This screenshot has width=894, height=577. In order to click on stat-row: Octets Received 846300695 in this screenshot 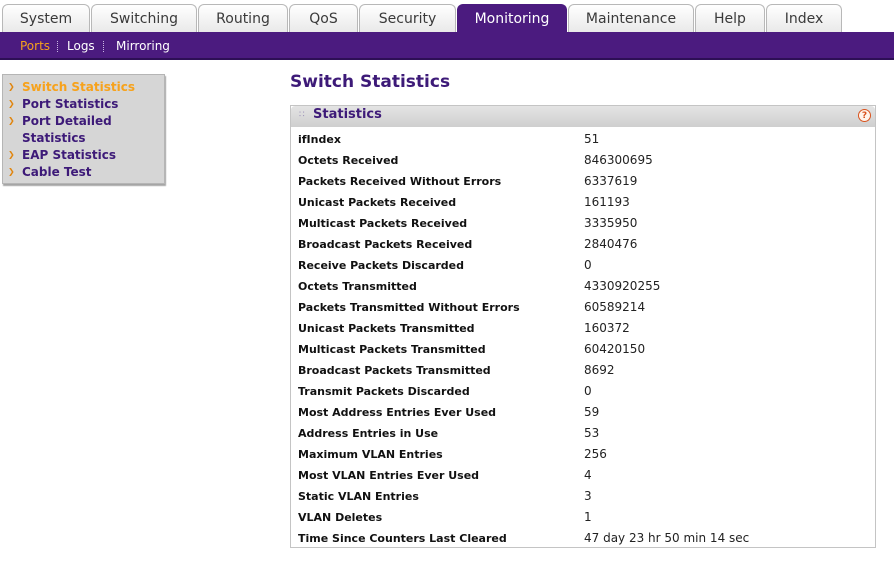, I will do `click(583, 160)`.